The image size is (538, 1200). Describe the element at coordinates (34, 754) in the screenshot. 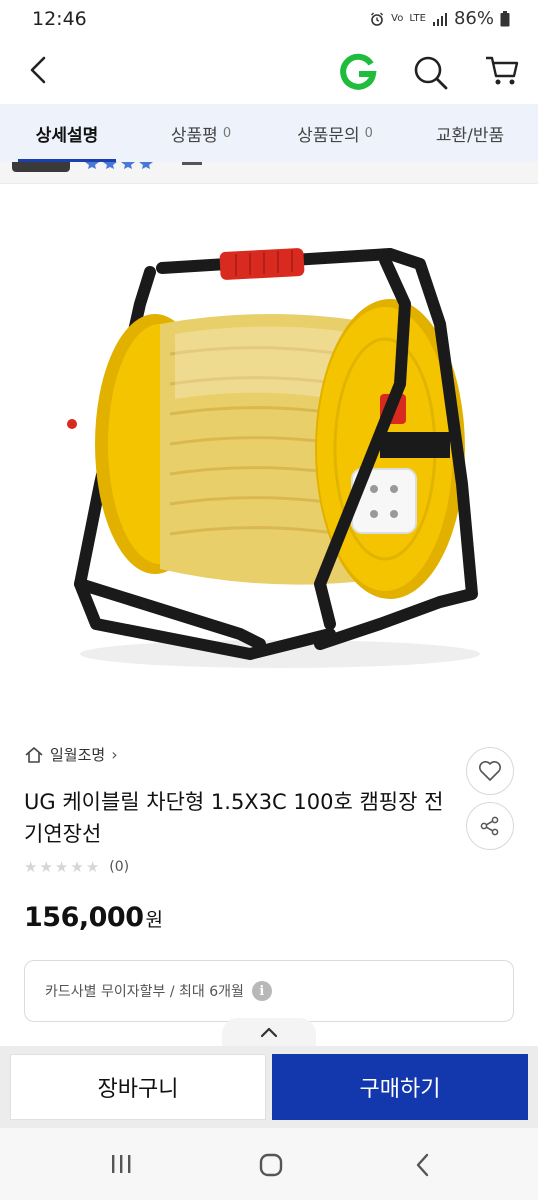

I see `home-icon` at that location.